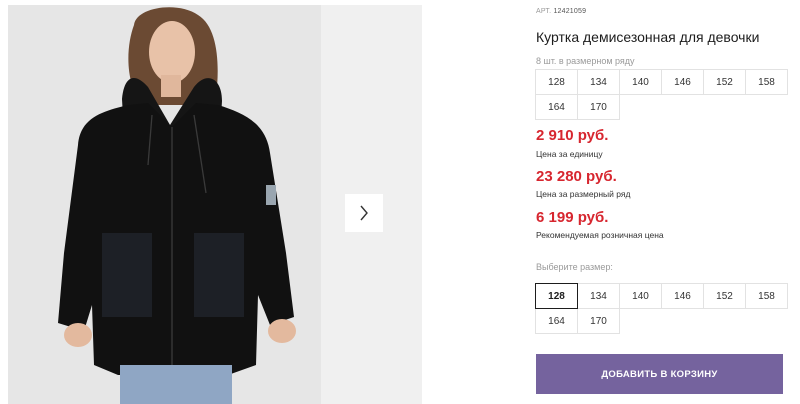 This screenshot has width=800, height=404. Describe the element at coordinates (556, 82) in the screenshot. I see `size-row-cell: 128` at that location.